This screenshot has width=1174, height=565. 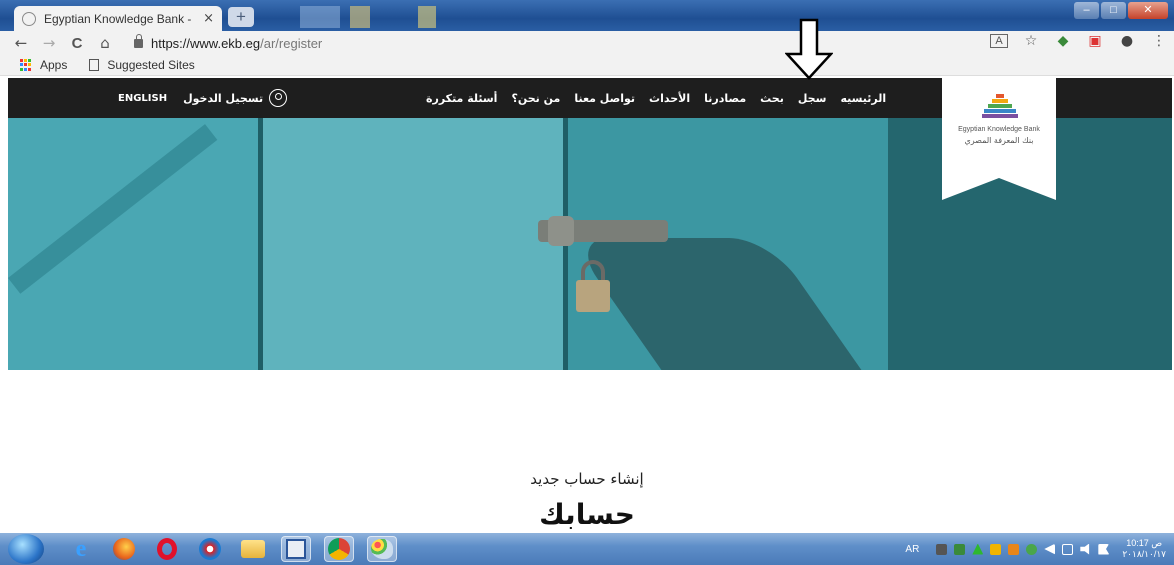 I want to click on opera-icon, so click(x=167, y=549).